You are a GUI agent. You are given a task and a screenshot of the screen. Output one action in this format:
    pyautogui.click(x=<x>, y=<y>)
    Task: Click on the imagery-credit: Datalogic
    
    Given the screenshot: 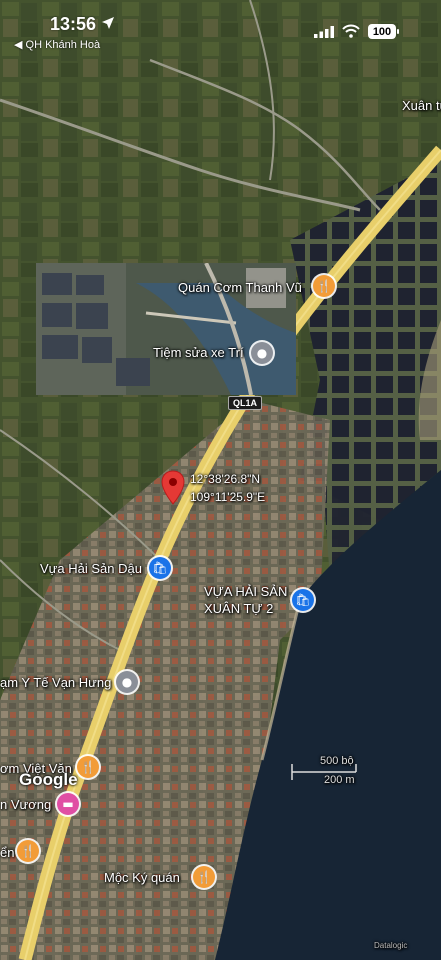 What is the action you would take?
    pyautogui.click(x=391, y=945)
    